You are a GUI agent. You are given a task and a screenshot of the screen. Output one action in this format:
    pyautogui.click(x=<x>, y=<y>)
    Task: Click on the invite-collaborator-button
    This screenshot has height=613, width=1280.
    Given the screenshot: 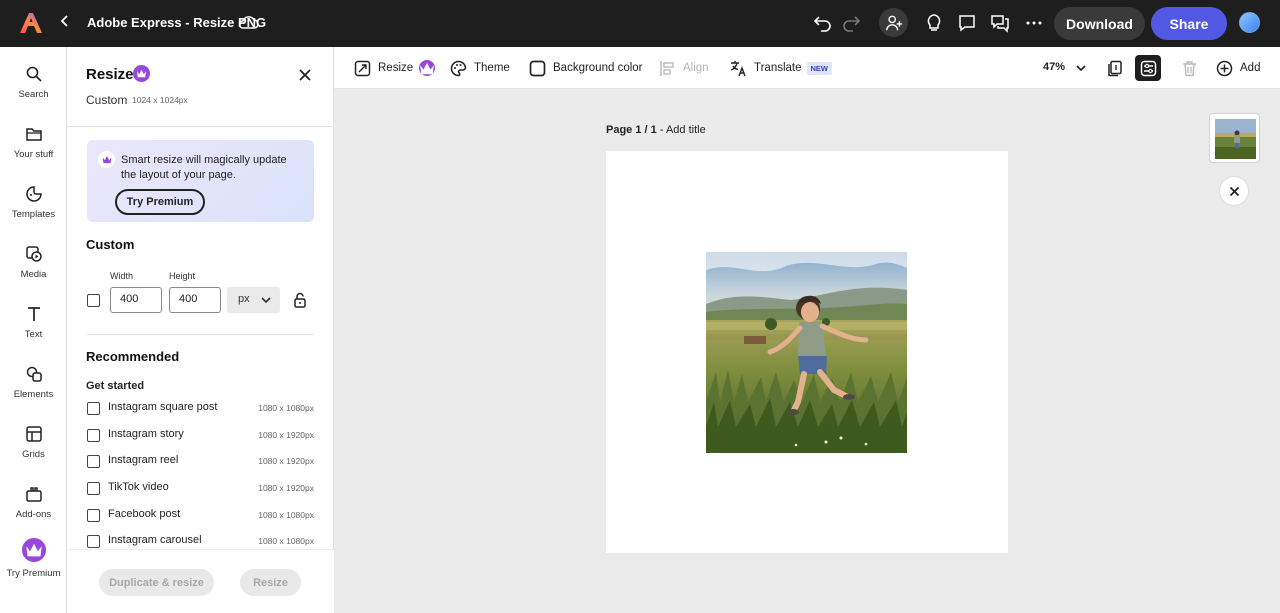 What is the action you would take?
    pyautogui.click(x=893, y=22)
    